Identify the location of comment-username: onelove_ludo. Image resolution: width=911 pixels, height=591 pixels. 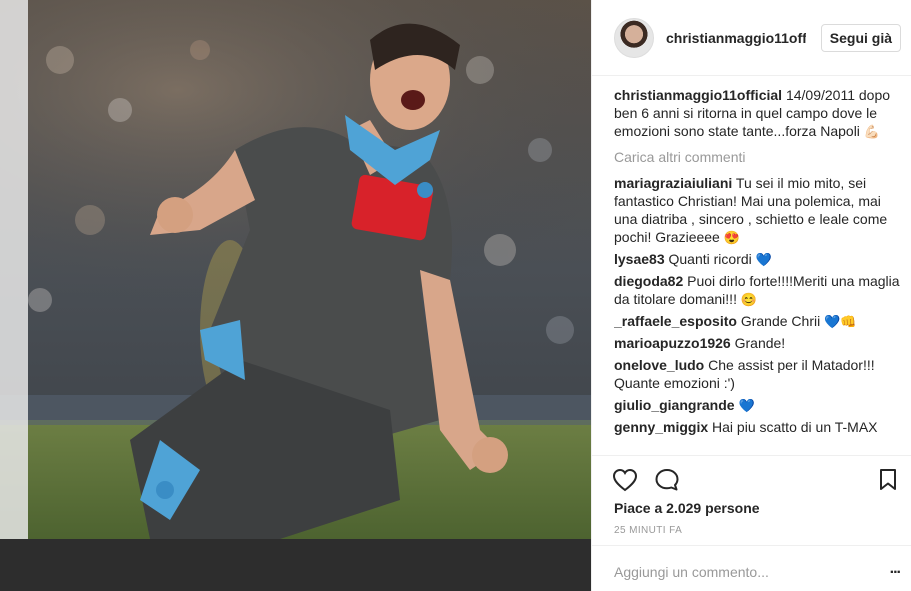
(659, 365).